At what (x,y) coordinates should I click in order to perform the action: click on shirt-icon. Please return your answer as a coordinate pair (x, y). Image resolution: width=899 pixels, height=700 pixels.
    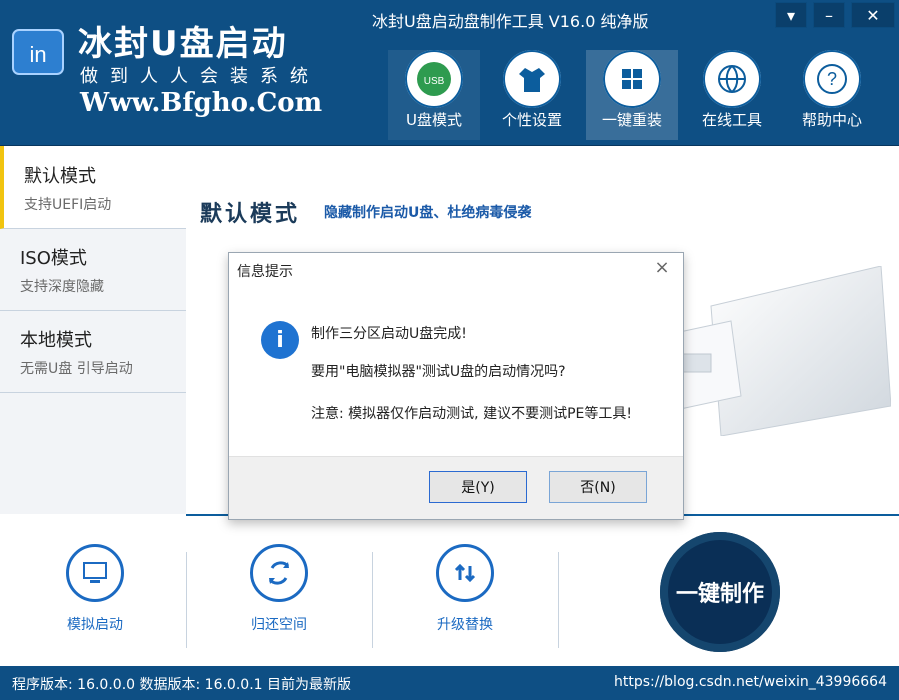
    Looking at the image, I should click on (532, 79).